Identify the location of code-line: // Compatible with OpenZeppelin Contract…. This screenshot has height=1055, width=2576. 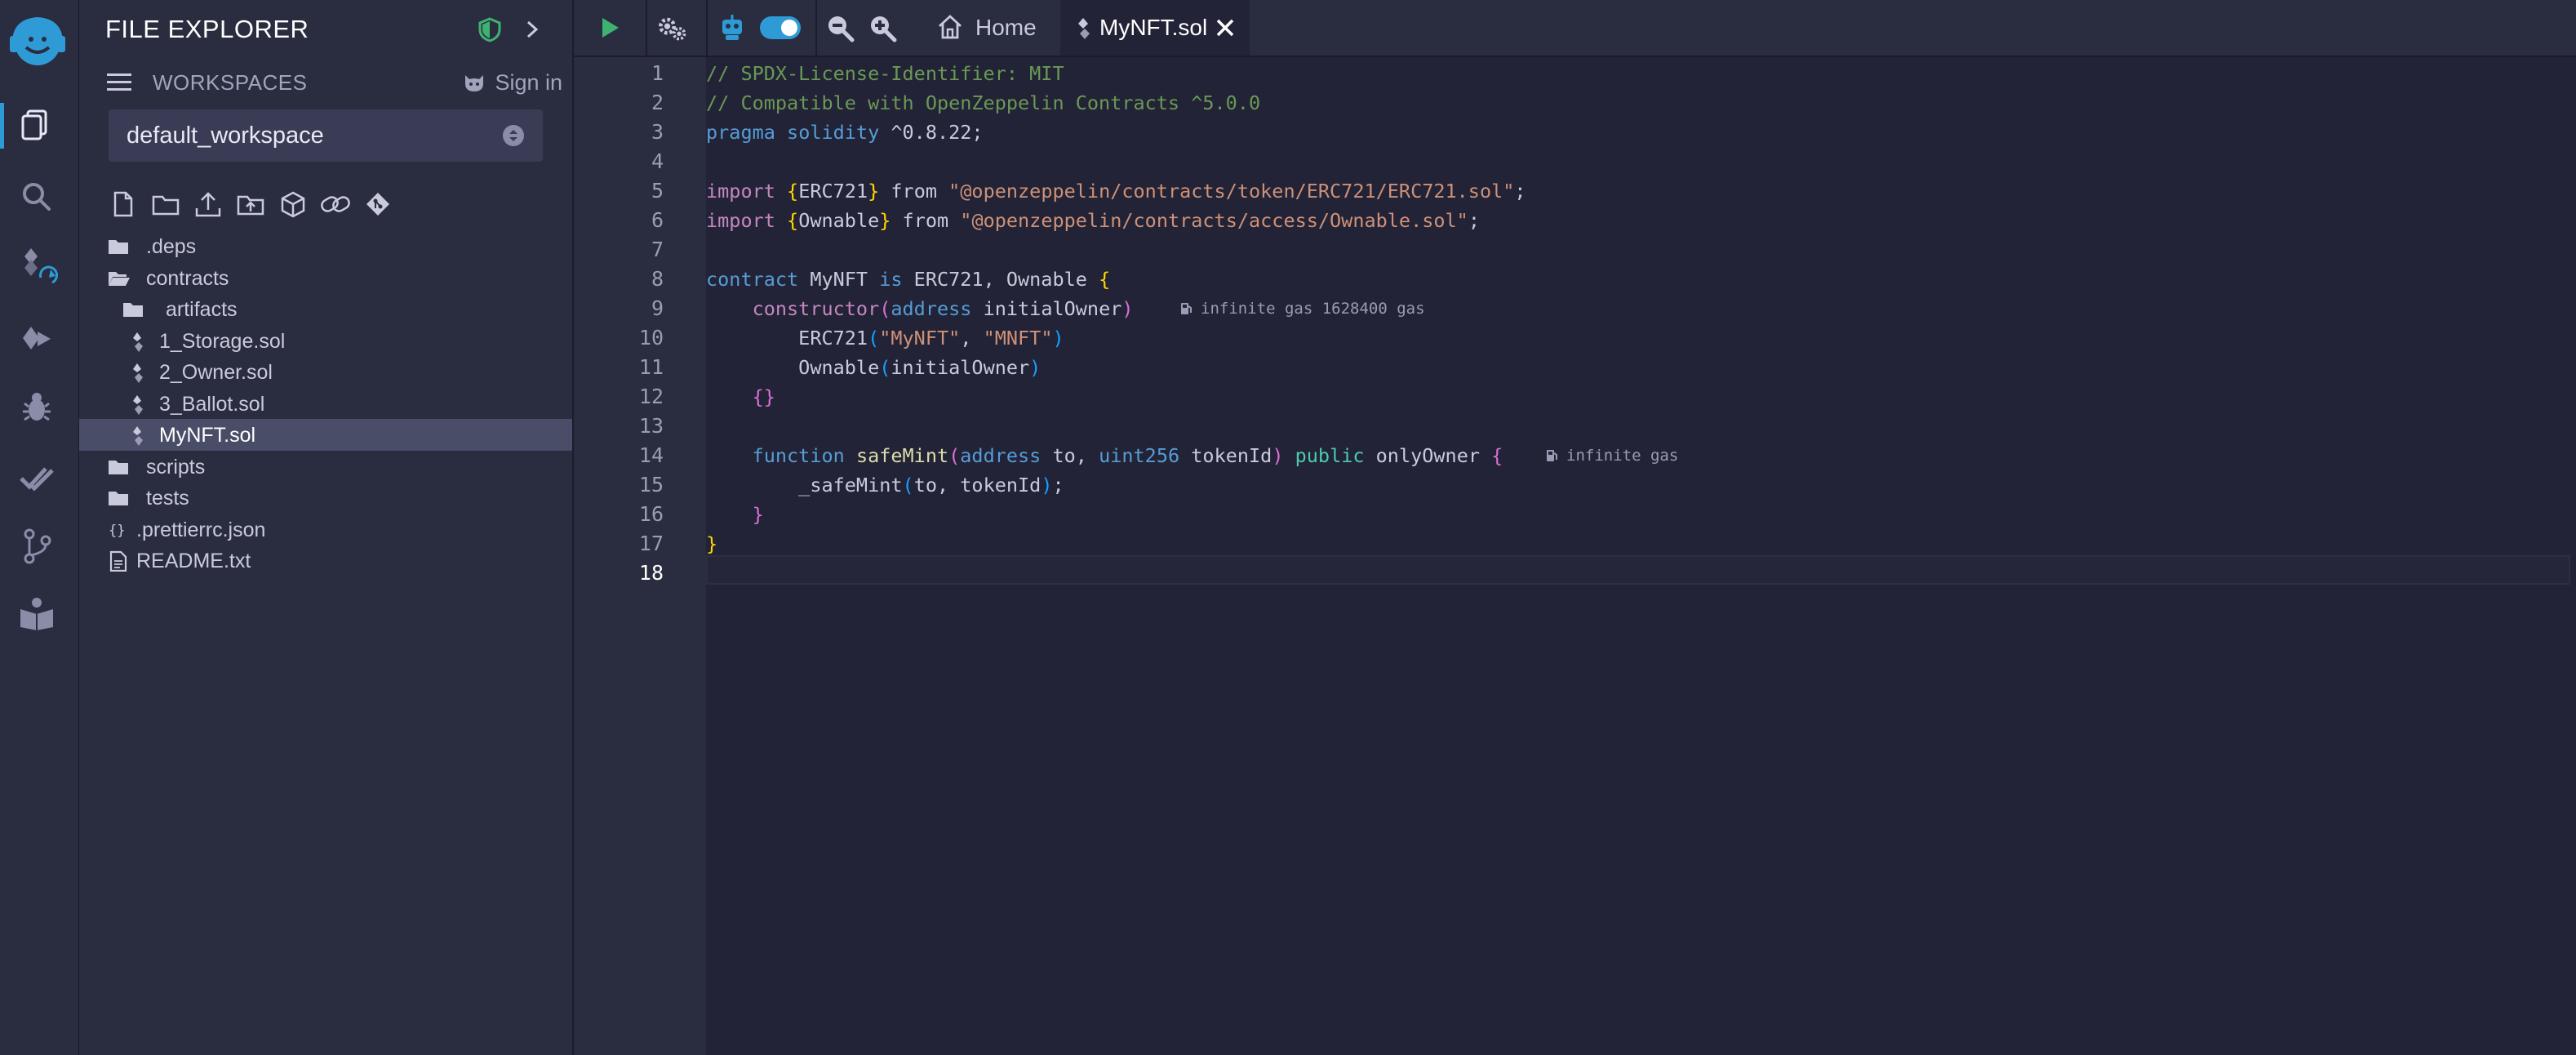
(983, 103).